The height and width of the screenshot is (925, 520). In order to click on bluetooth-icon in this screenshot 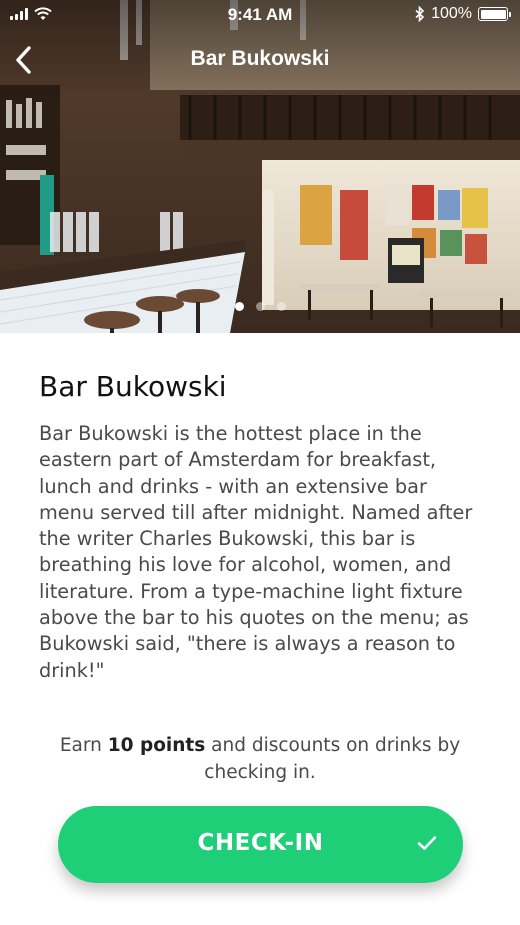, I will do `click(420, 14)`.